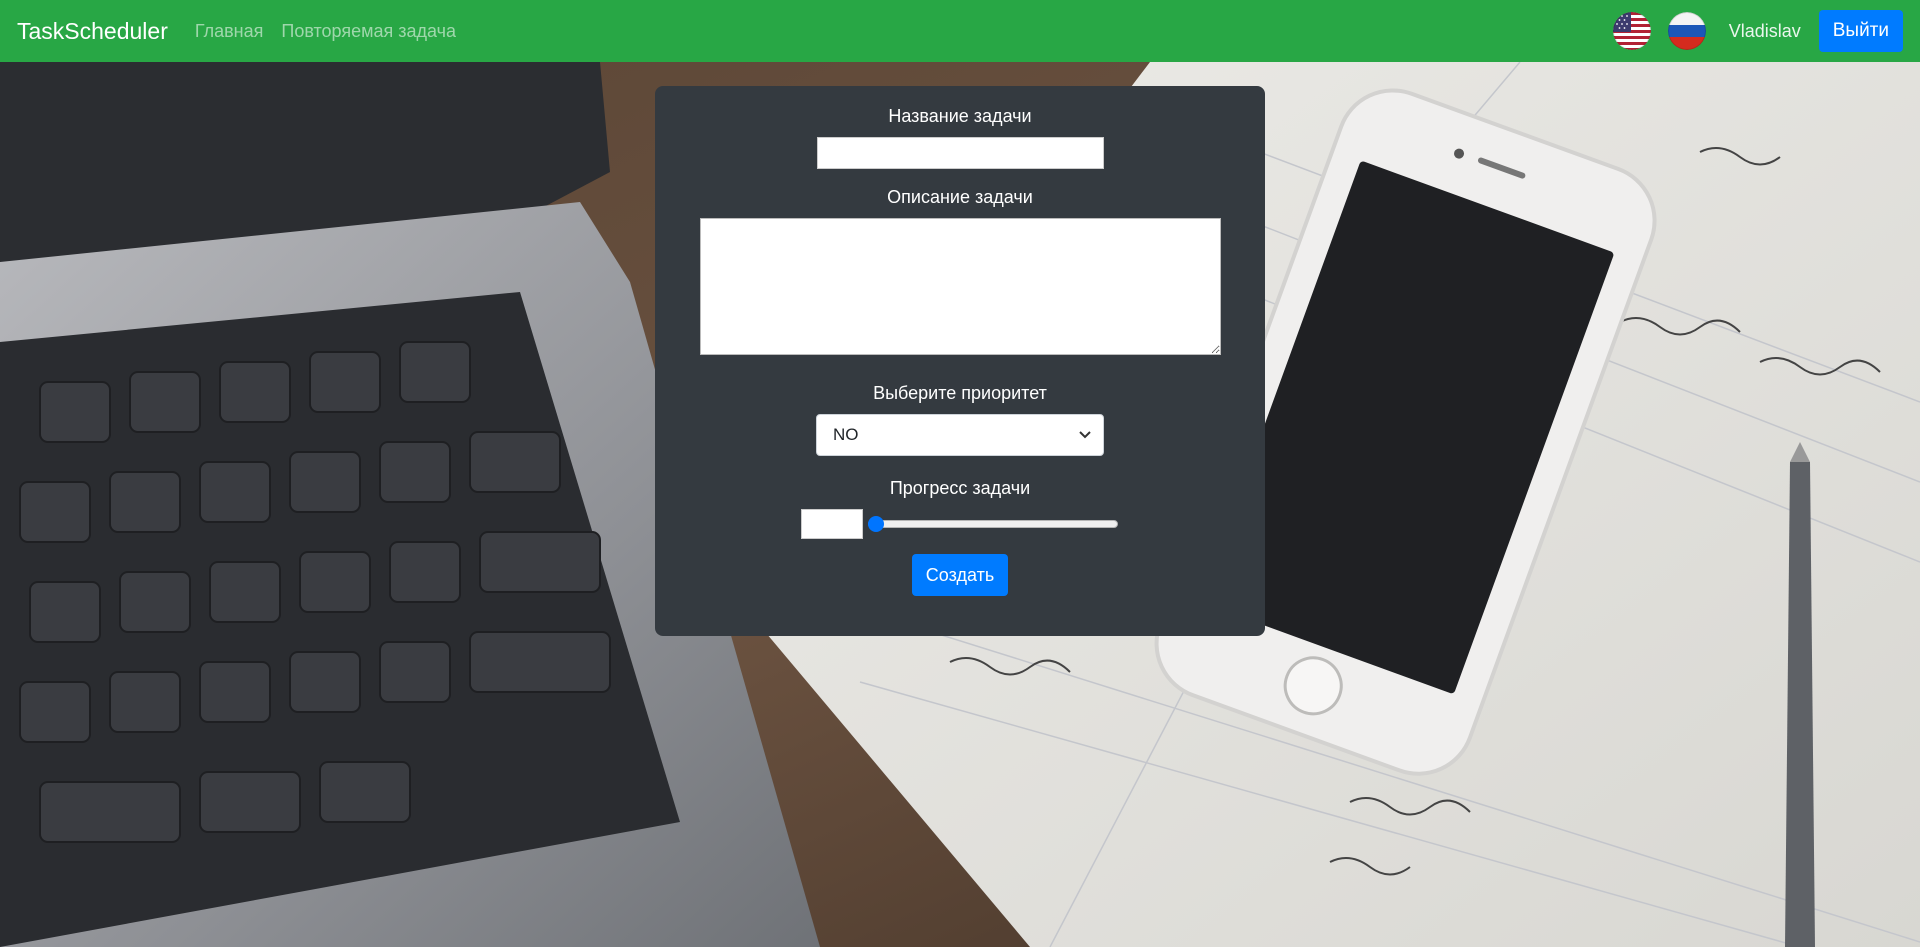 This screenshot has height=947, width=1920. Describe the element at coordinates (229, 31) in the screenshot. I see `nav-link-home: Главная` at that location.